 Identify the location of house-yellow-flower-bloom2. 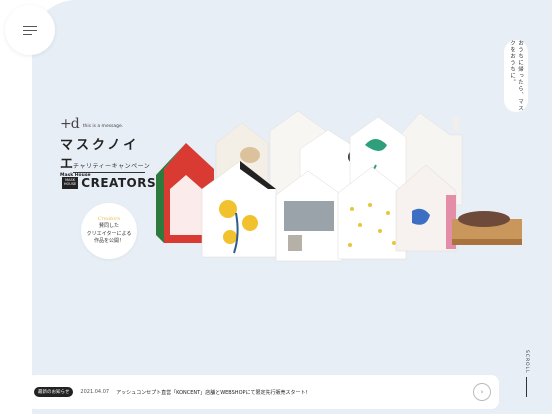
(250, 223).